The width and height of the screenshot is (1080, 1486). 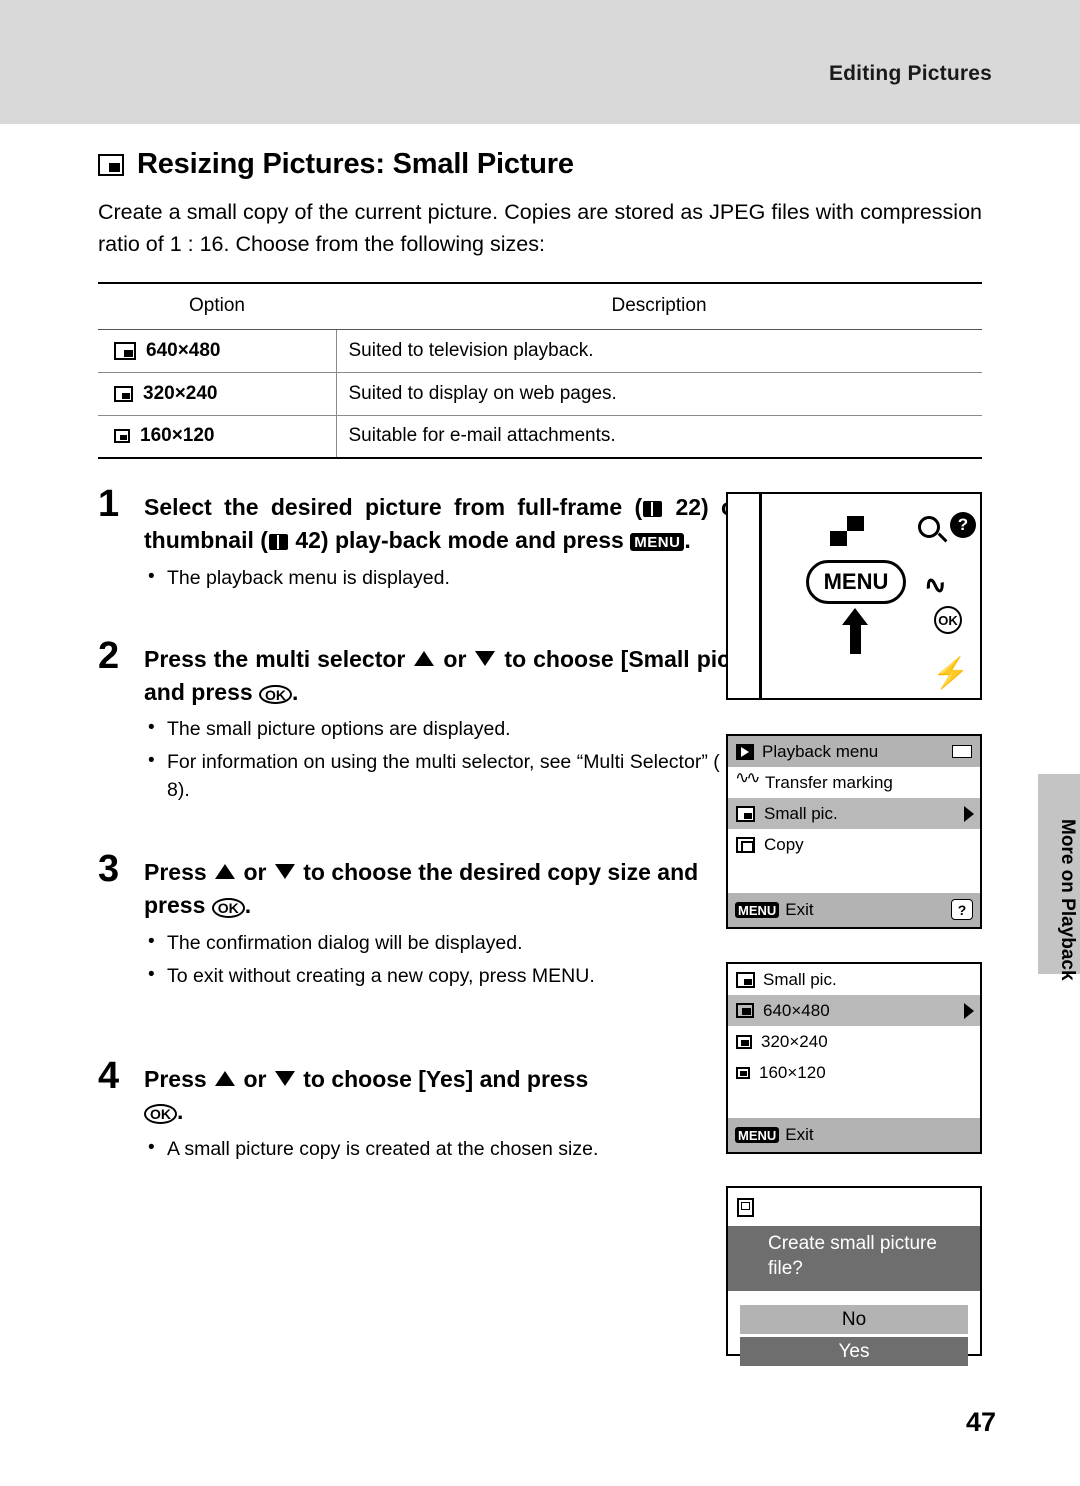 I want to click on table-cell-description: Suited to display on web pages., so click(x=659, y=394).